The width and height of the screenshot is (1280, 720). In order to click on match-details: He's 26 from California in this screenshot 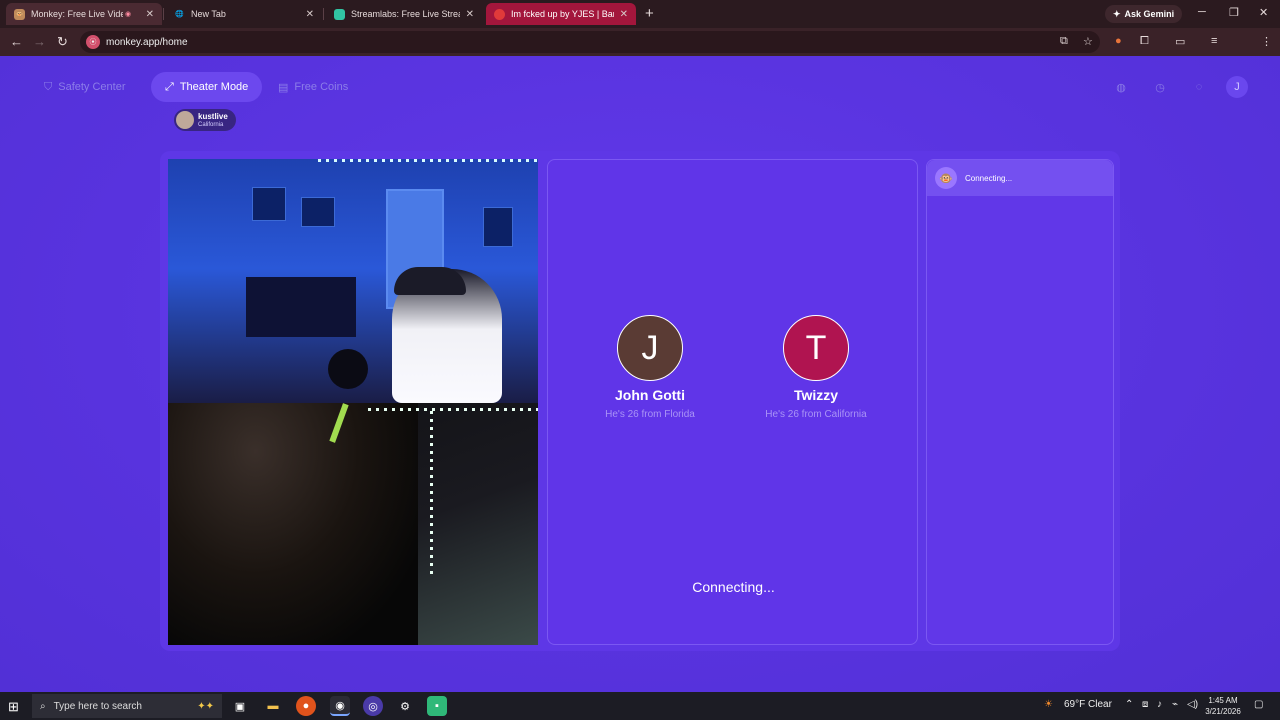, I will do `click(816, 414)`.